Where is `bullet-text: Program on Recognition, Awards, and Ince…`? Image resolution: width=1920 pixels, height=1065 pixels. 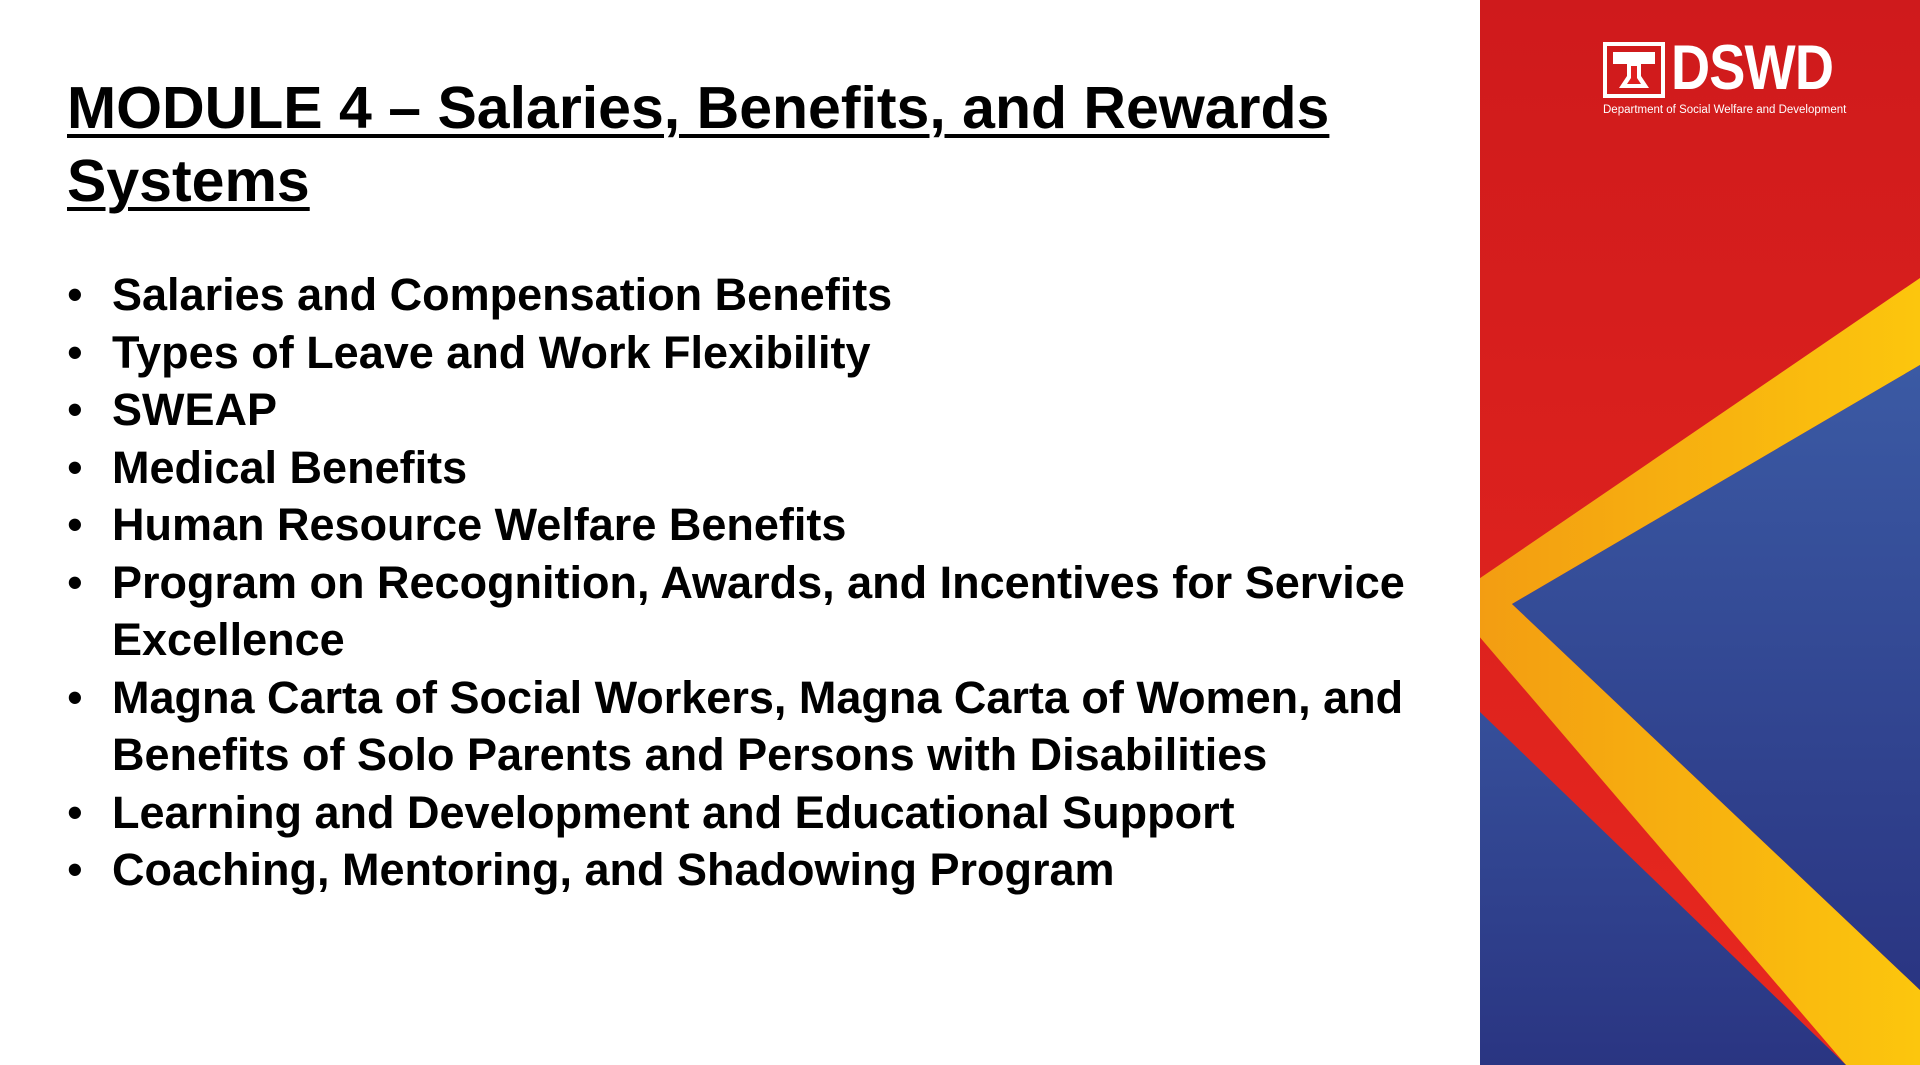 bullet-text: Program on Recognition, Awards, and Ince… is located at coordinates (758, 611).